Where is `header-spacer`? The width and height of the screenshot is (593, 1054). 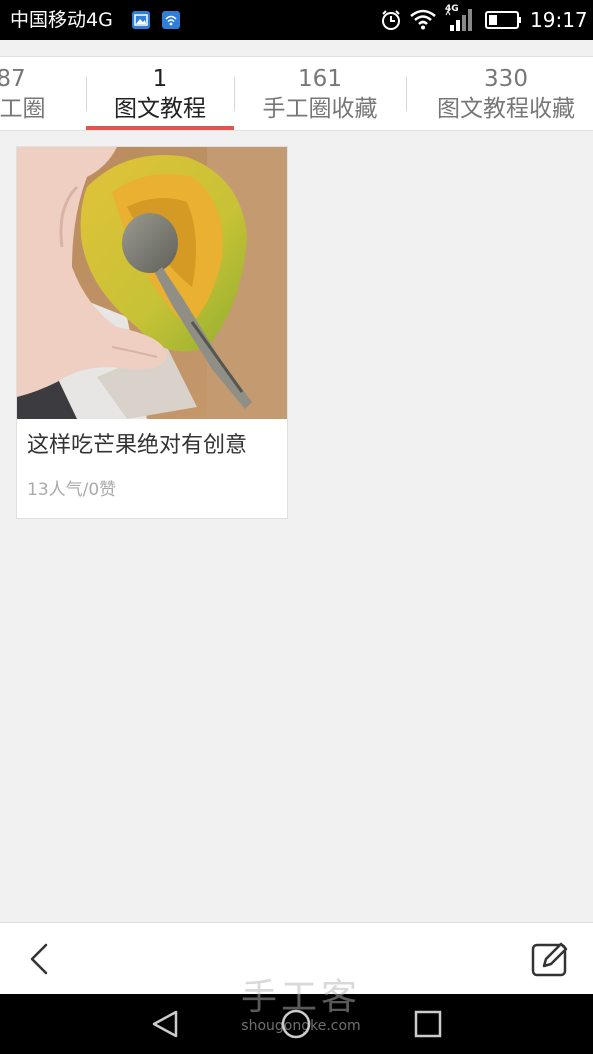 header-spacer is located at coordinates (296, 48).